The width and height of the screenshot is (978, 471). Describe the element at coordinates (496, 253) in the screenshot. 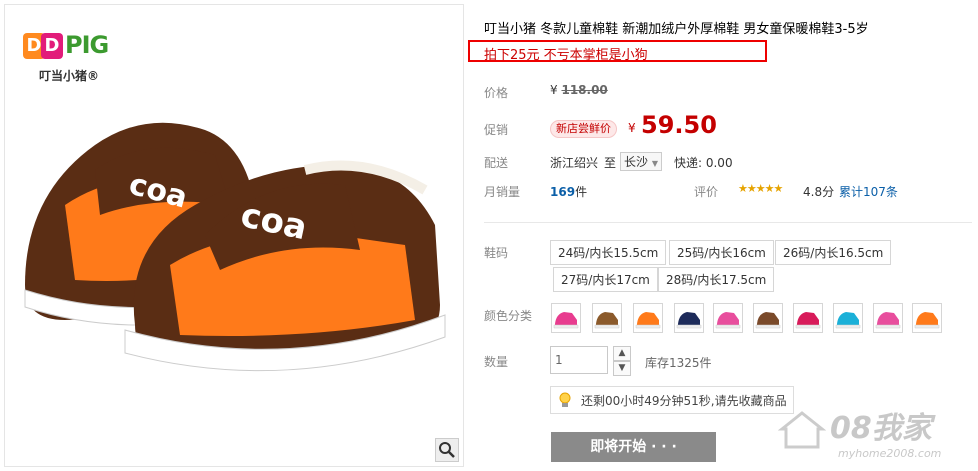

I see `size-label: 鞋码` at that location.